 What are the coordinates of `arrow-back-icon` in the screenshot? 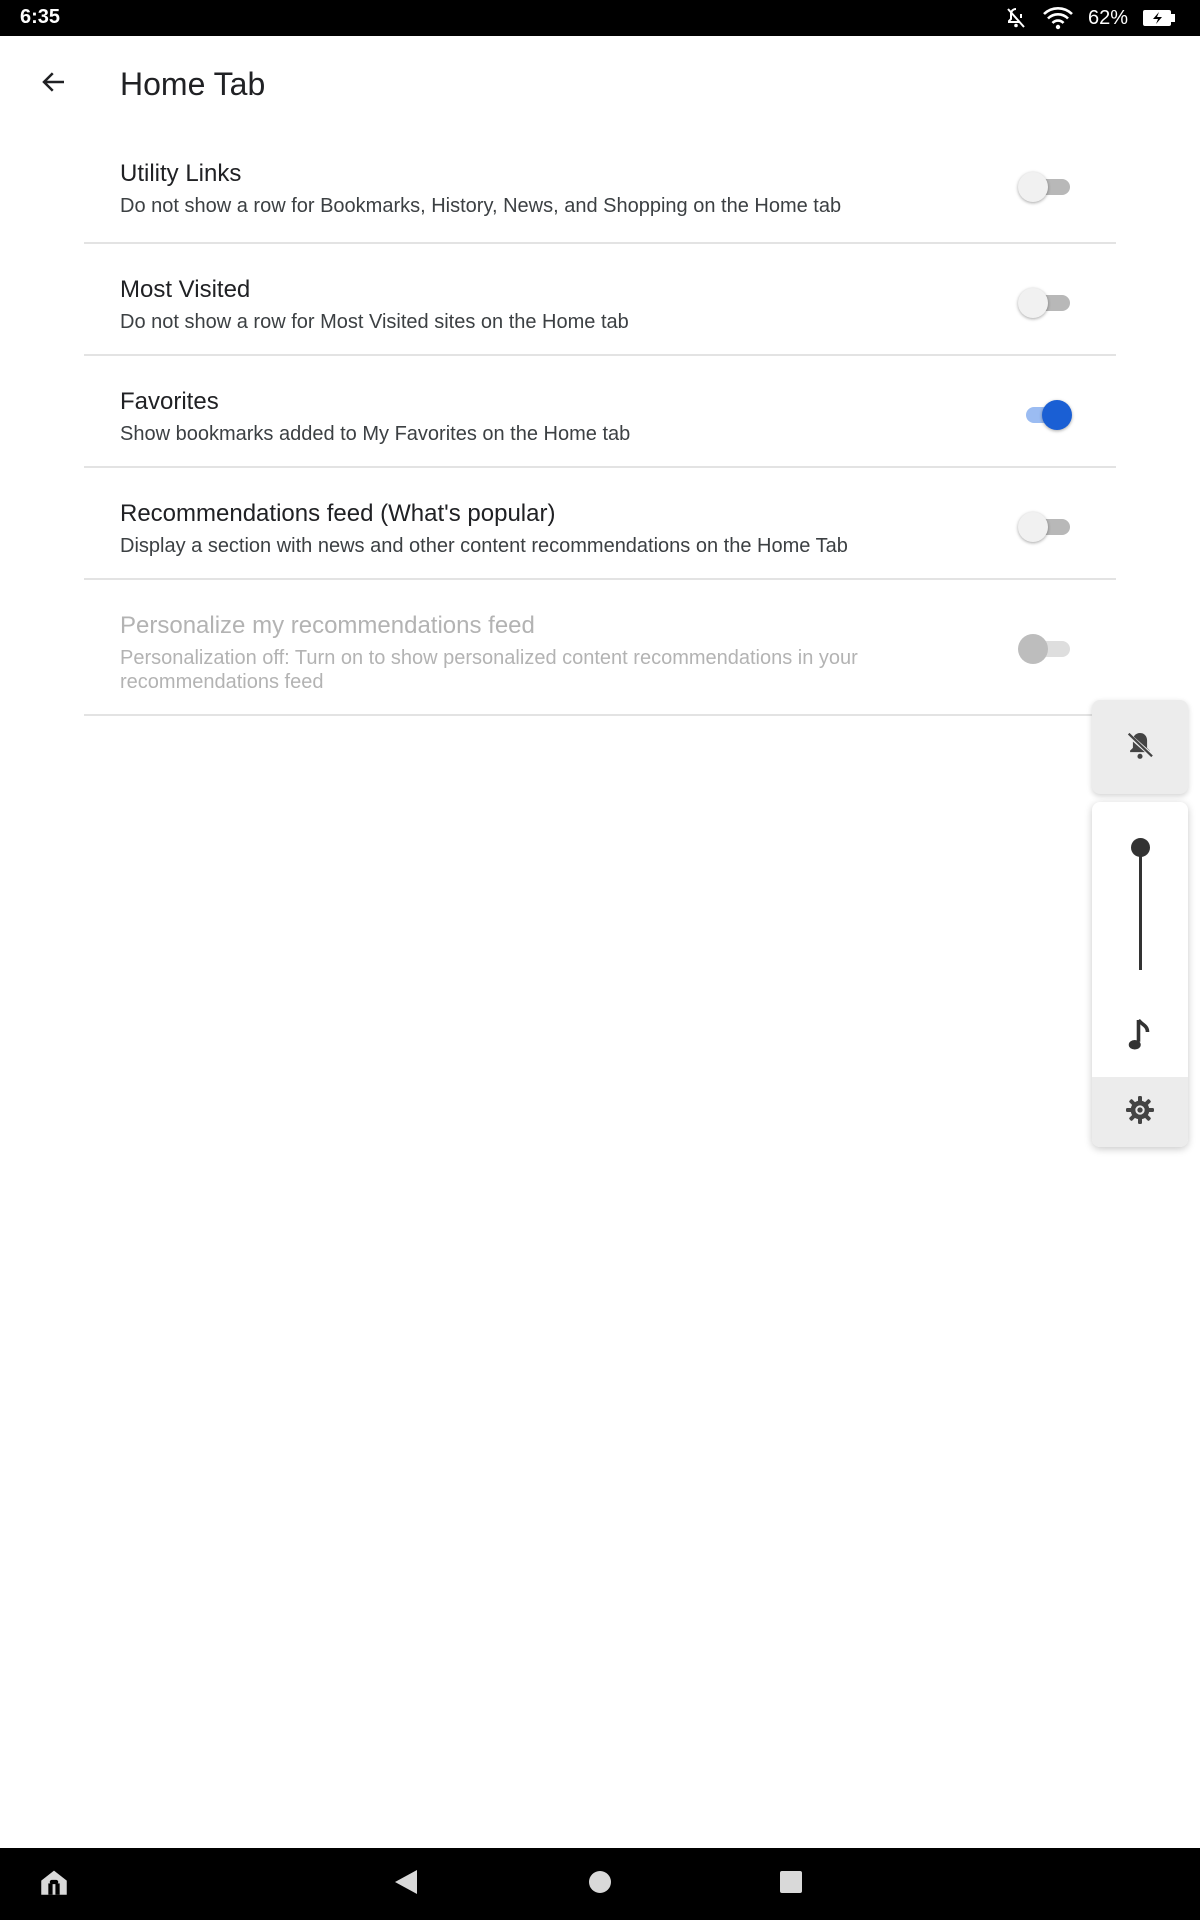 It's located at (54, 84).